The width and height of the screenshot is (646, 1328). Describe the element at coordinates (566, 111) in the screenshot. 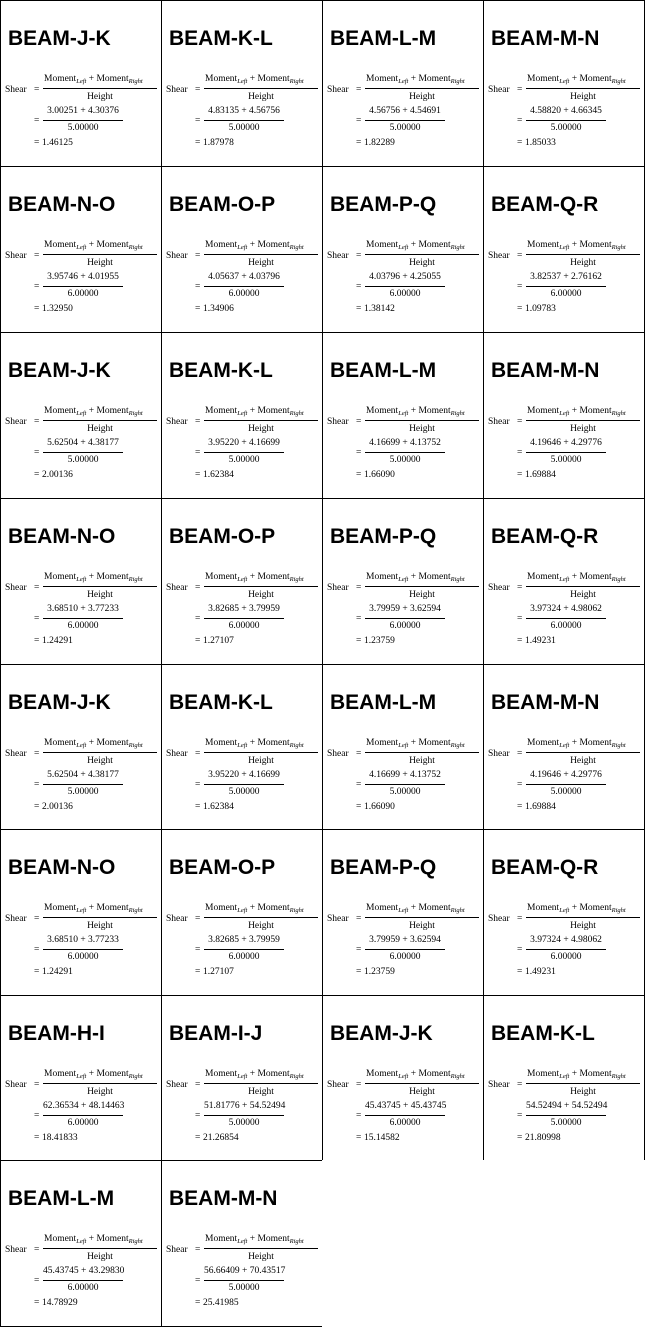

I see `moment-values: 4.58820 + 4.66345` at that location.